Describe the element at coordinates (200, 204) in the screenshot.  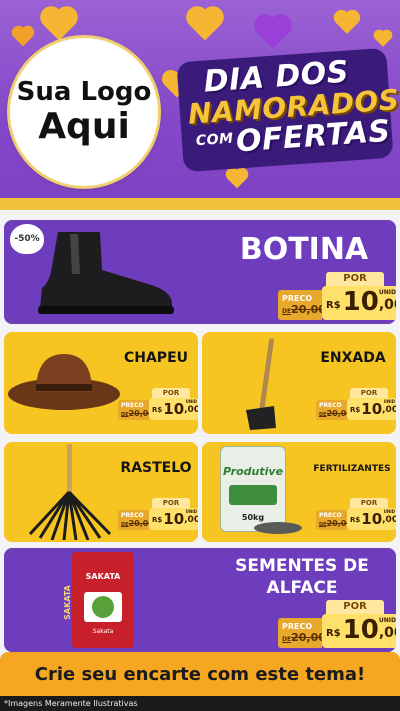
I see `hero-divider` at that location.